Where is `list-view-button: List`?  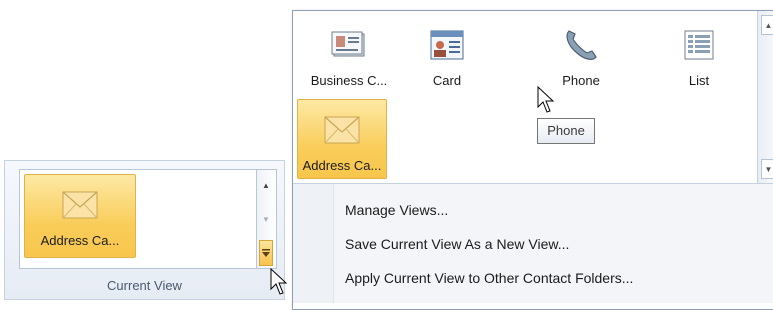 list-view-button: List is located at coordinates (699, 56).